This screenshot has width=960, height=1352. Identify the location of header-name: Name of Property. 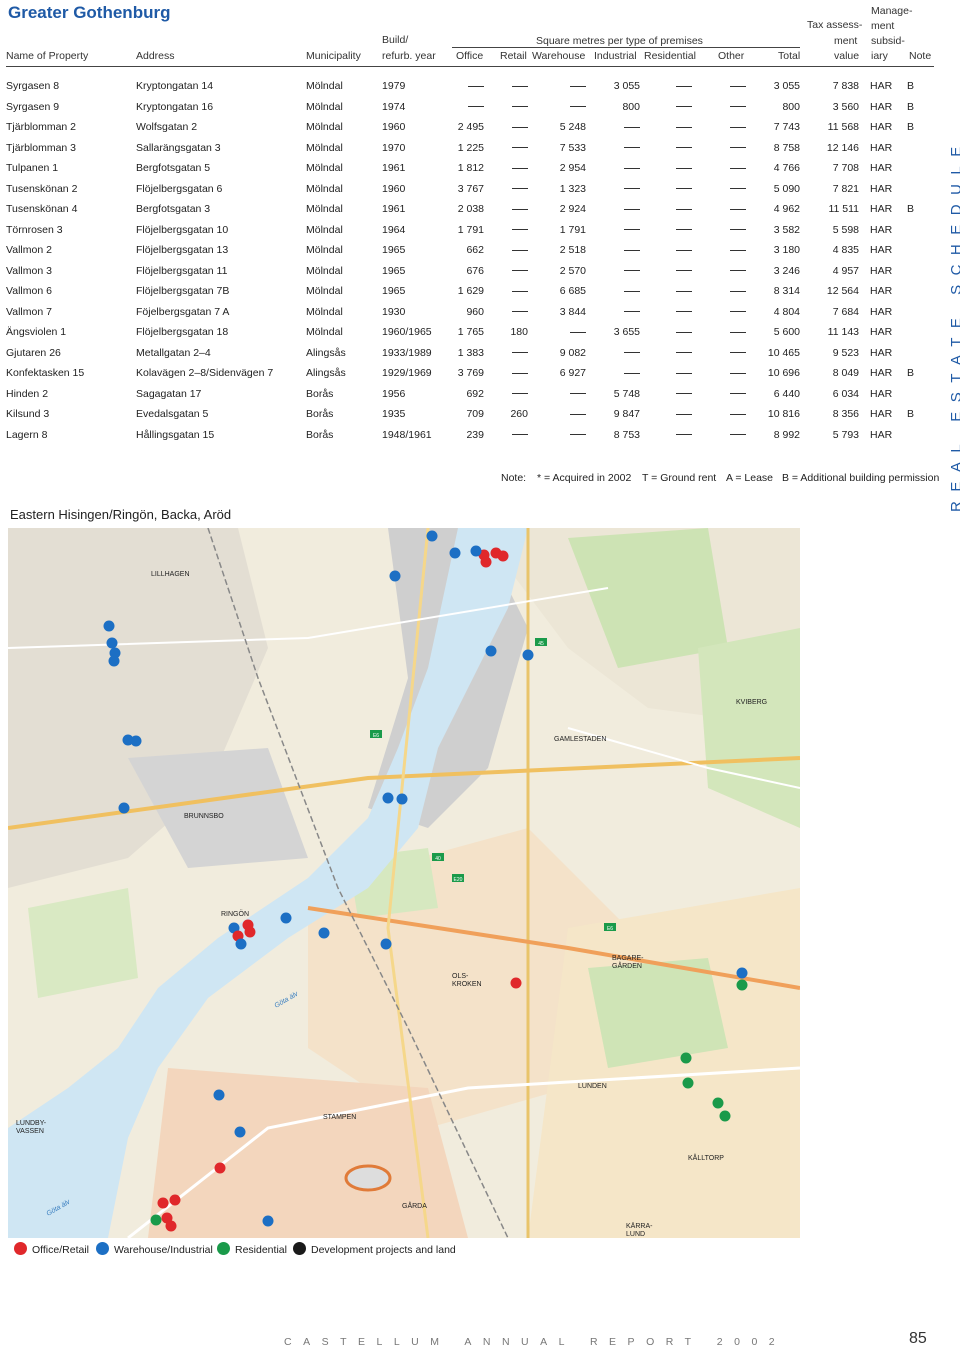
(47, 56).